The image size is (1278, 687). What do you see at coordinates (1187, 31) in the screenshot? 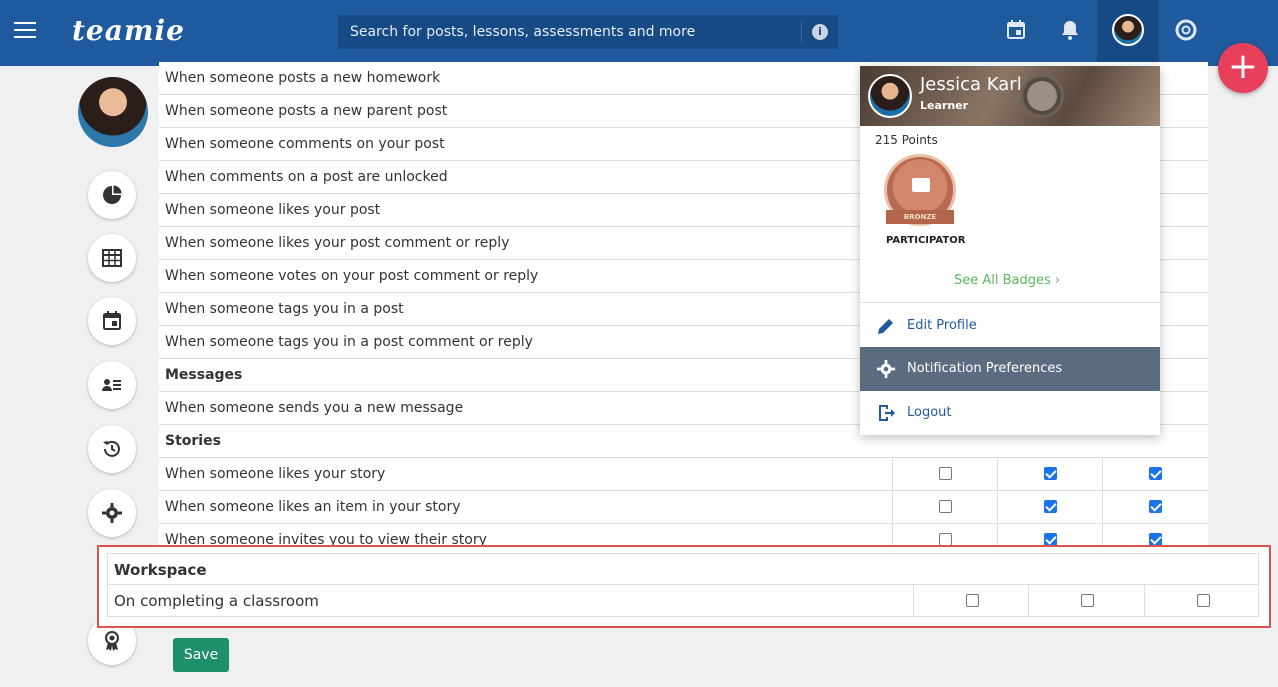
I see `lifebuoy-icon` at bounding box center [1187, 31].